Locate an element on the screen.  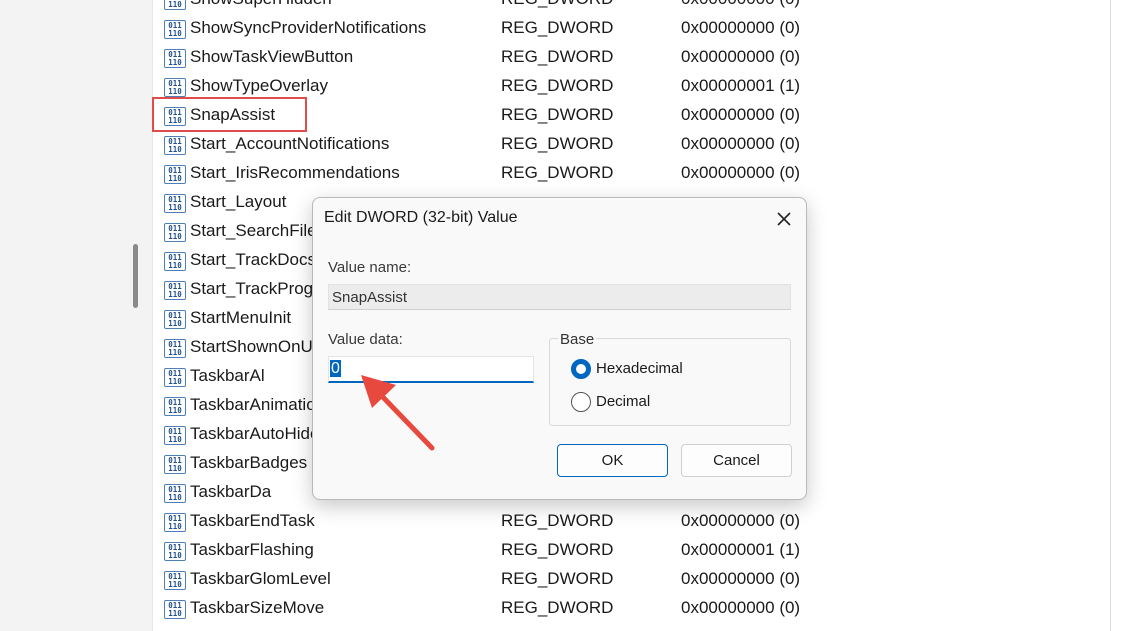
value-data-label: Value data: is located at coordinates (365, 339).